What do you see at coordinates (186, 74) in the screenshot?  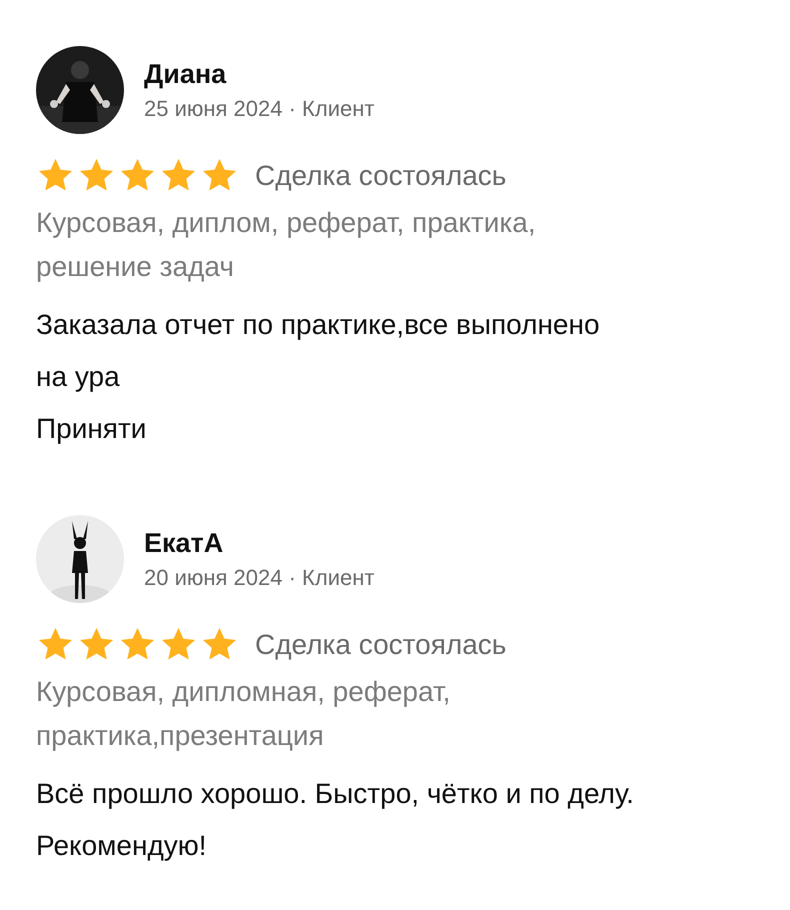 I see `reviewer-name: Диана` at bounding box center [186, 74].